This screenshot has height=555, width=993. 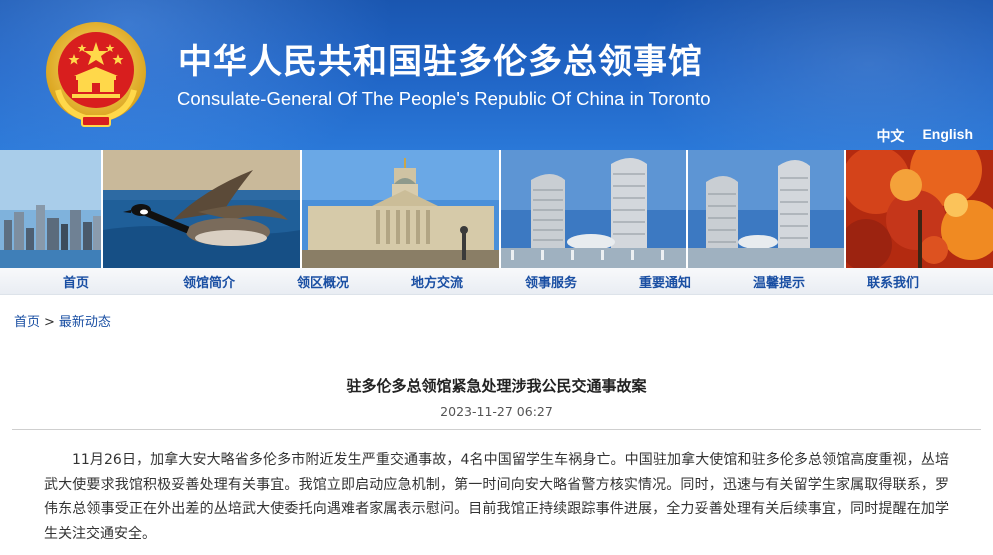 I want to click on main-nav: 首页 领馆简介 领区概况 地方交流 领事服务 重要通知 温馨提示 联系我们, so click(x=496, y=281).